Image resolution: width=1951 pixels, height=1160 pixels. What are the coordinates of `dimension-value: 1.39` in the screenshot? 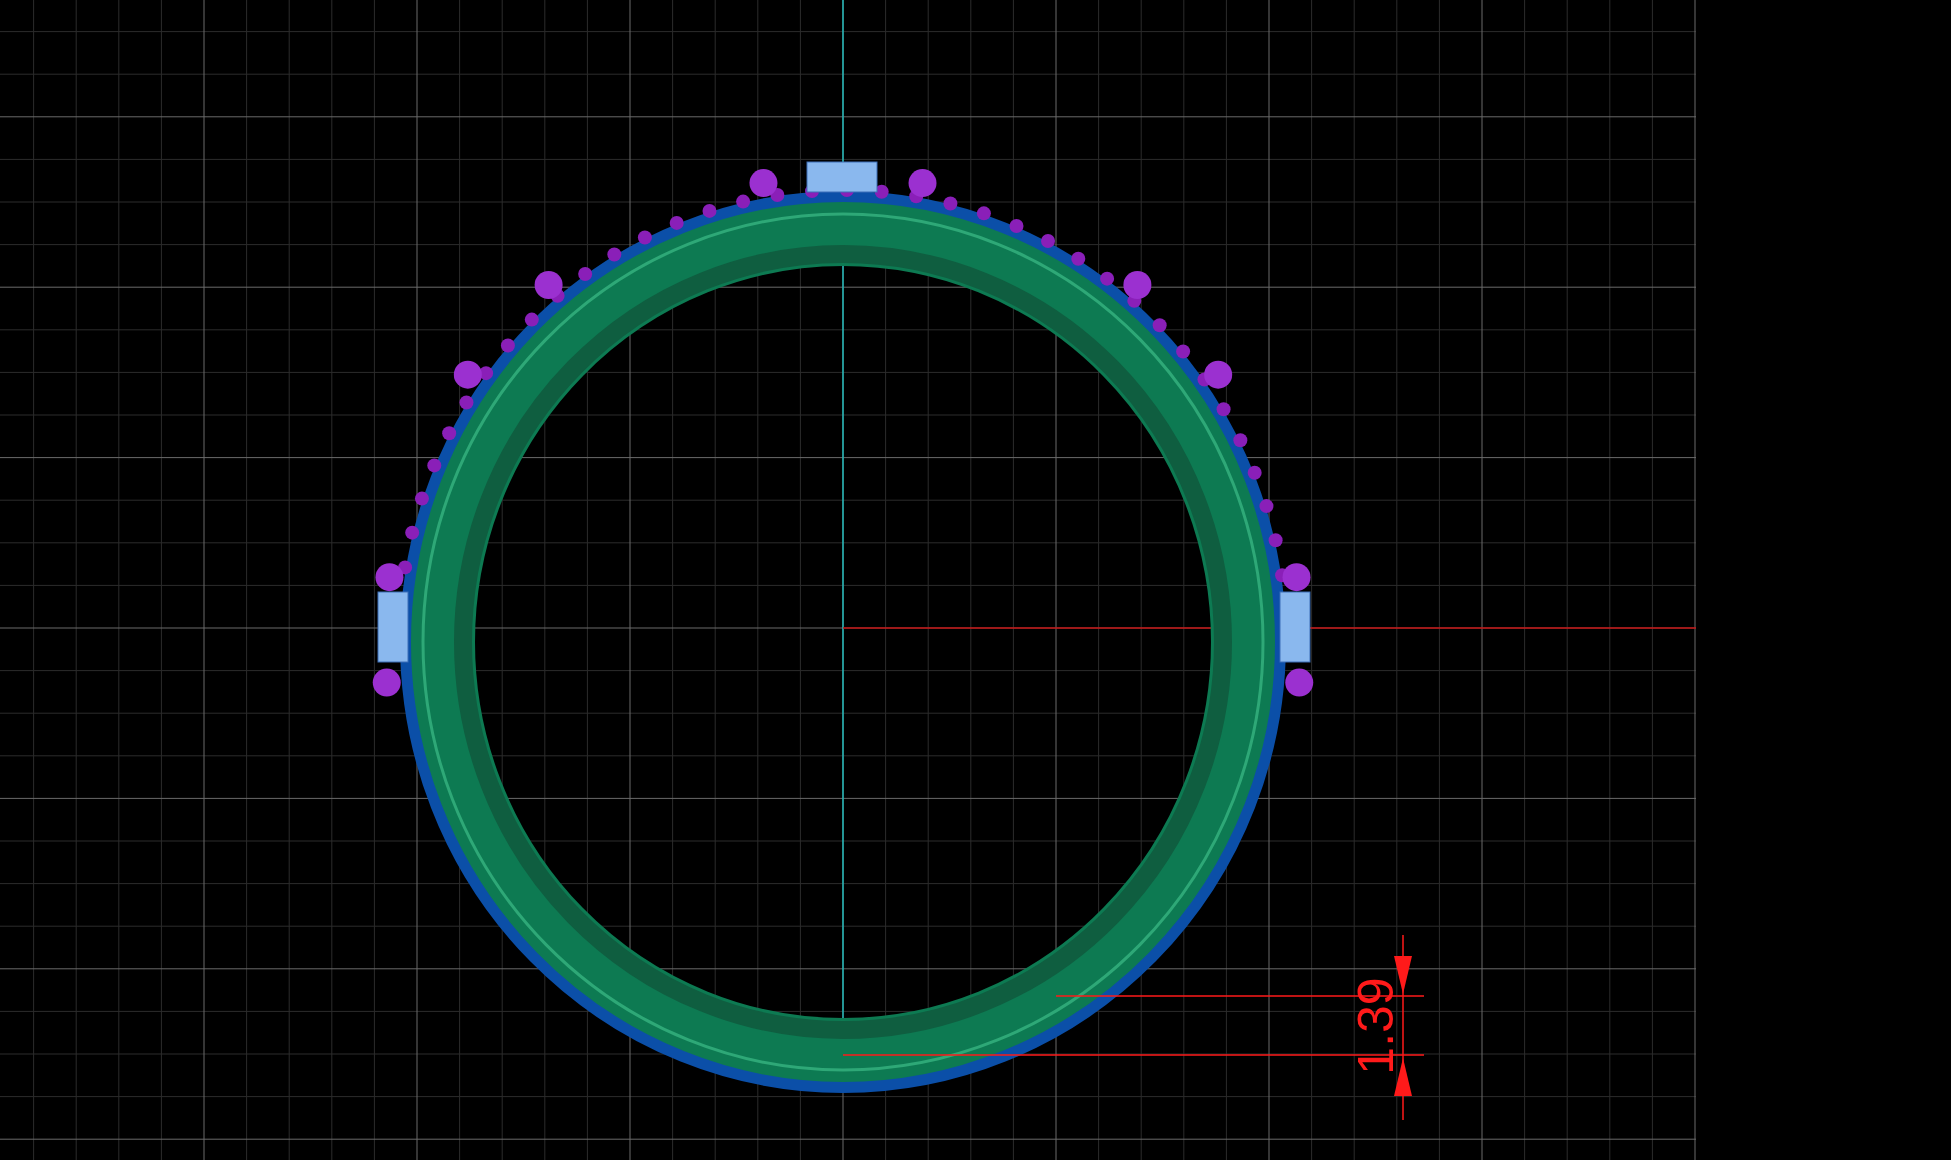 It's located at (1376, 1026).